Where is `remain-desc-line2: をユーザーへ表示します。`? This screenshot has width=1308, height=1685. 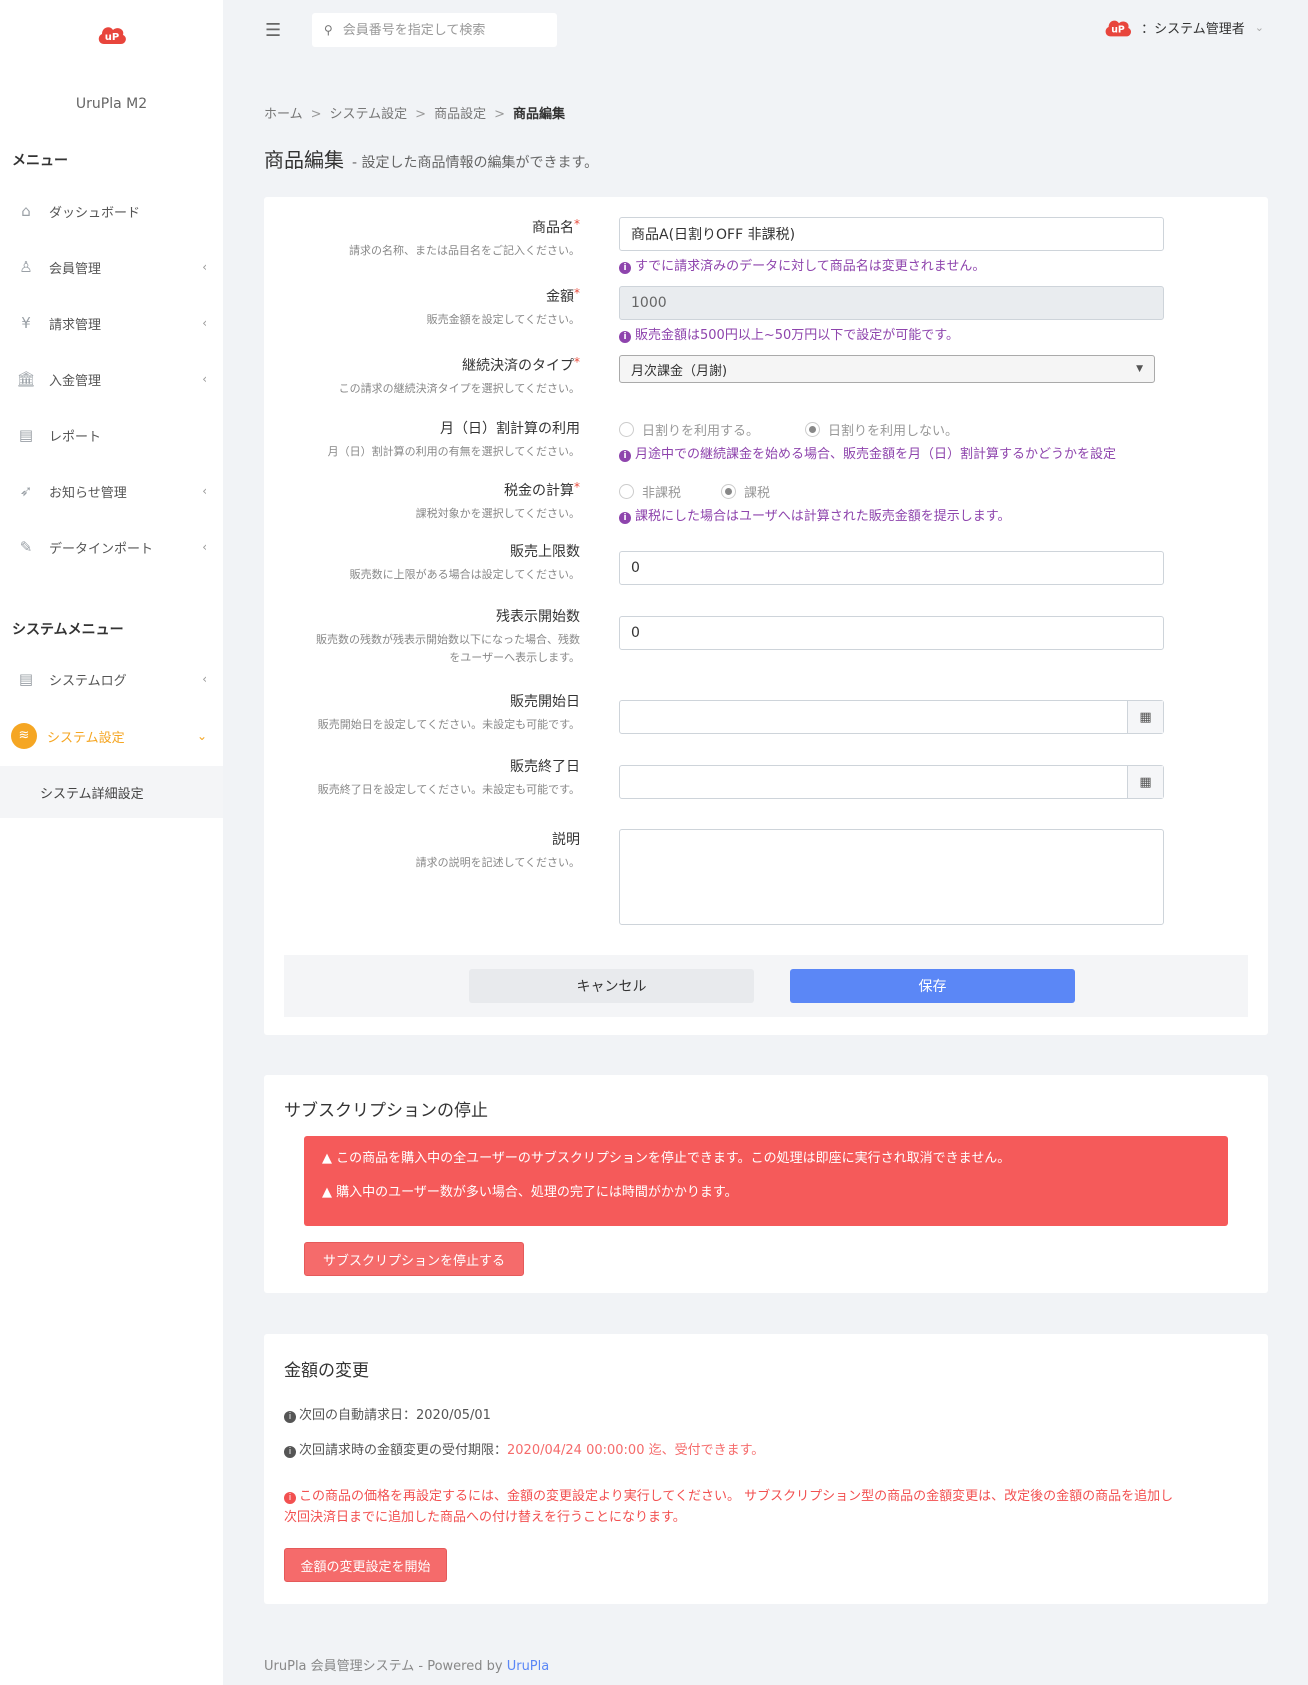 remain-desc-line2: をユーザーへ表示します。 is located at coordinates (514, 657).